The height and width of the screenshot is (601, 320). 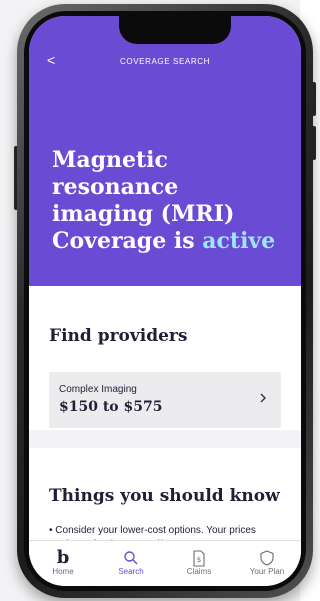 What do you see at coordinates (175, 30) in the screenshot?
I see `notch` at bounding box center [175, 30].